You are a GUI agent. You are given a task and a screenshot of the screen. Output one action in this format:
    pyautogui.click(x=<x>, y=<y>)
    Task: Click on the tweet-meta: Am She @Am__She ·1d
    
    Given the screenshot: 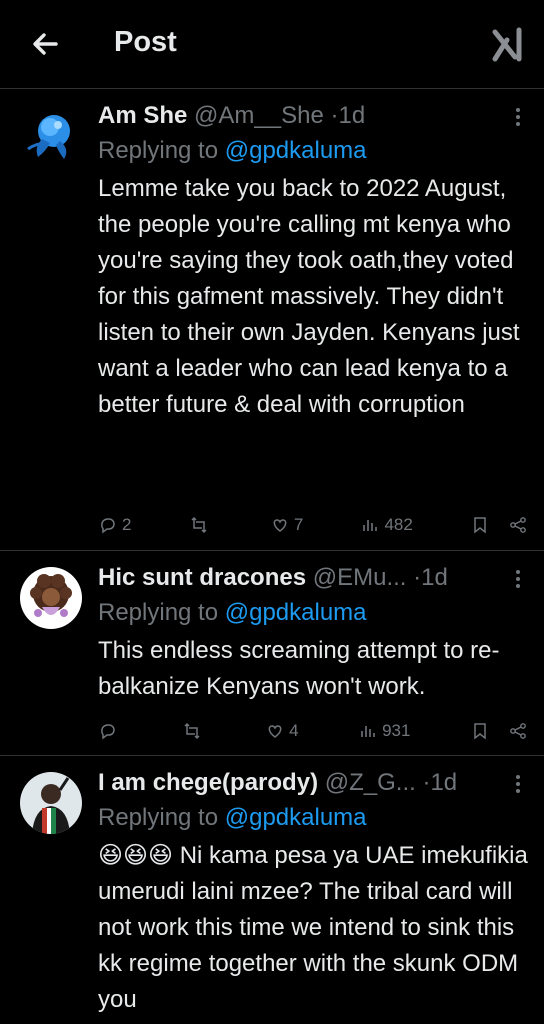 What is the action you would take?
    pyautogui.click(x=313, y=116)
    